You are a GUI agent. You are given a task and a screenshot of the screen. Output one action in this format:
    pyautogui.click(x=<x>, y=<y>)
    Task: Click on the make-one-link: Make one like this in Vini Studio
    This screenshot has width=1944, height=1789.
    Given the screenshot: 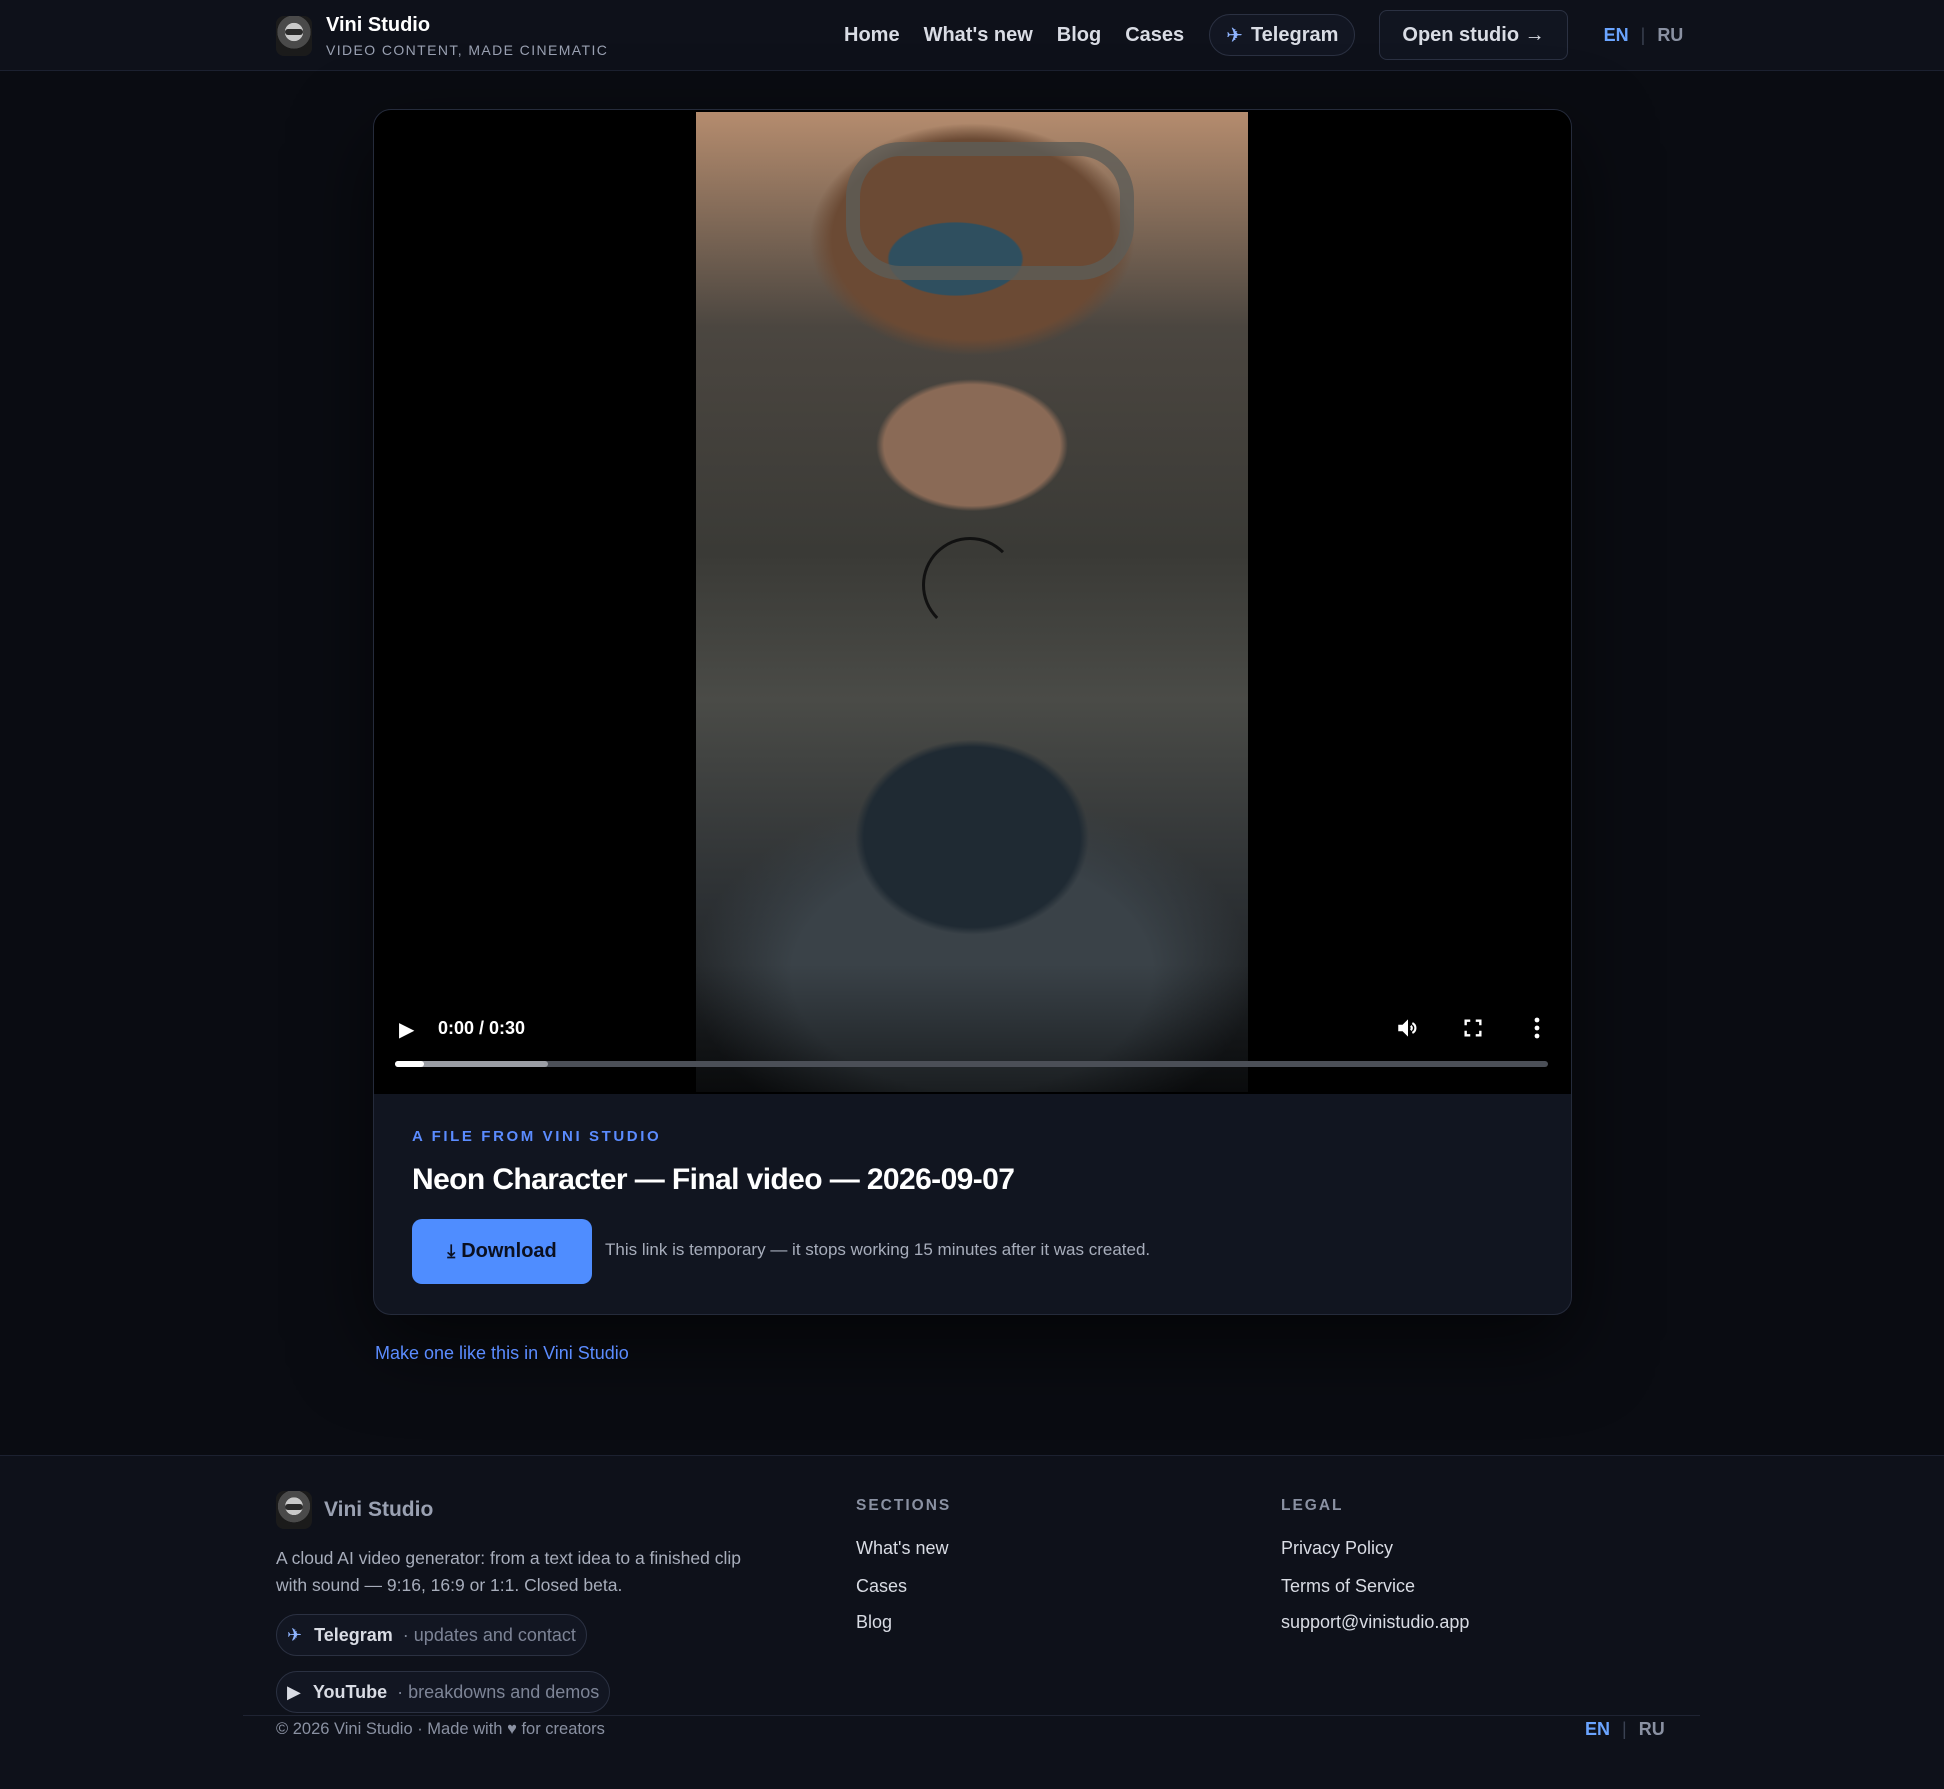 What is the action you would take?
    pyautogui.click(x=502, y=1353)
    